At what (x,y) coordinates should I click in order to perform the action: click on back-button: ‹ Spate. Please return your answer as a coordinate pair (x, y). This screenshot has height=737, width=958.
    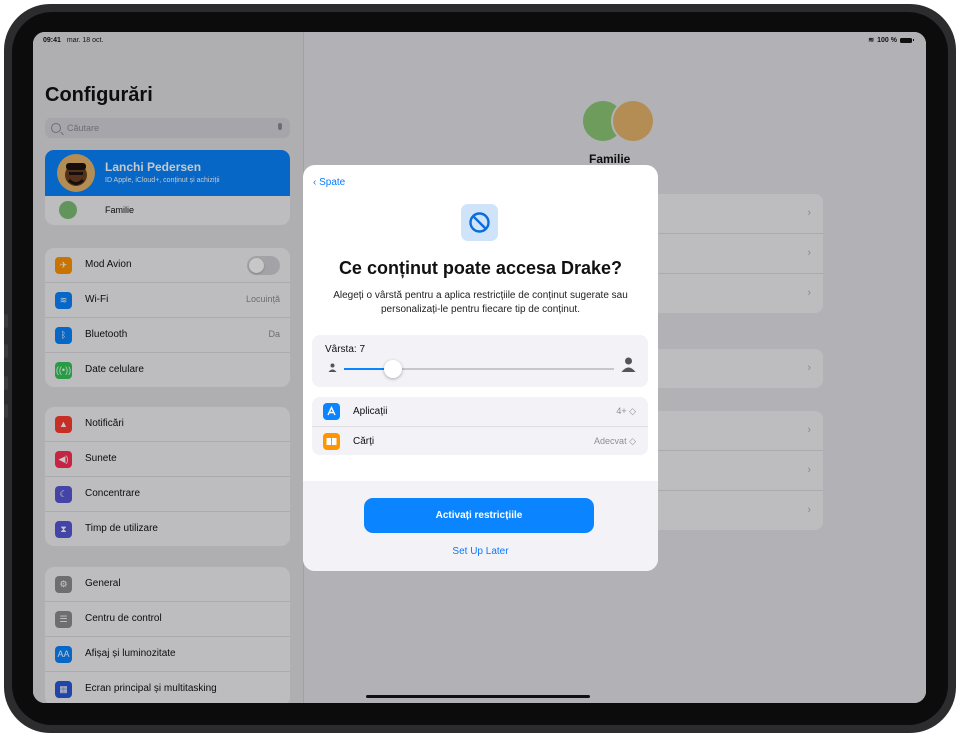
    Looking at the image, I should click on (329, 182).